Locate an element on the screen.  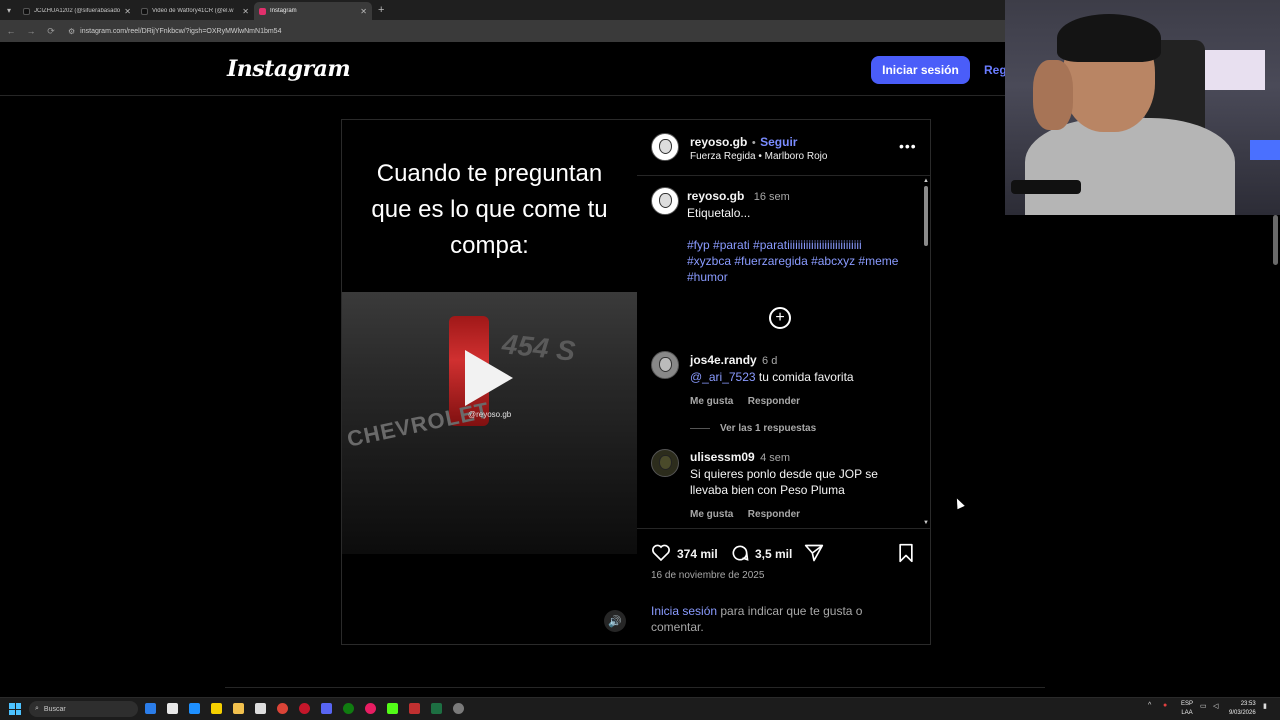
new-tab-button: + is located at coordinates (381, 10).